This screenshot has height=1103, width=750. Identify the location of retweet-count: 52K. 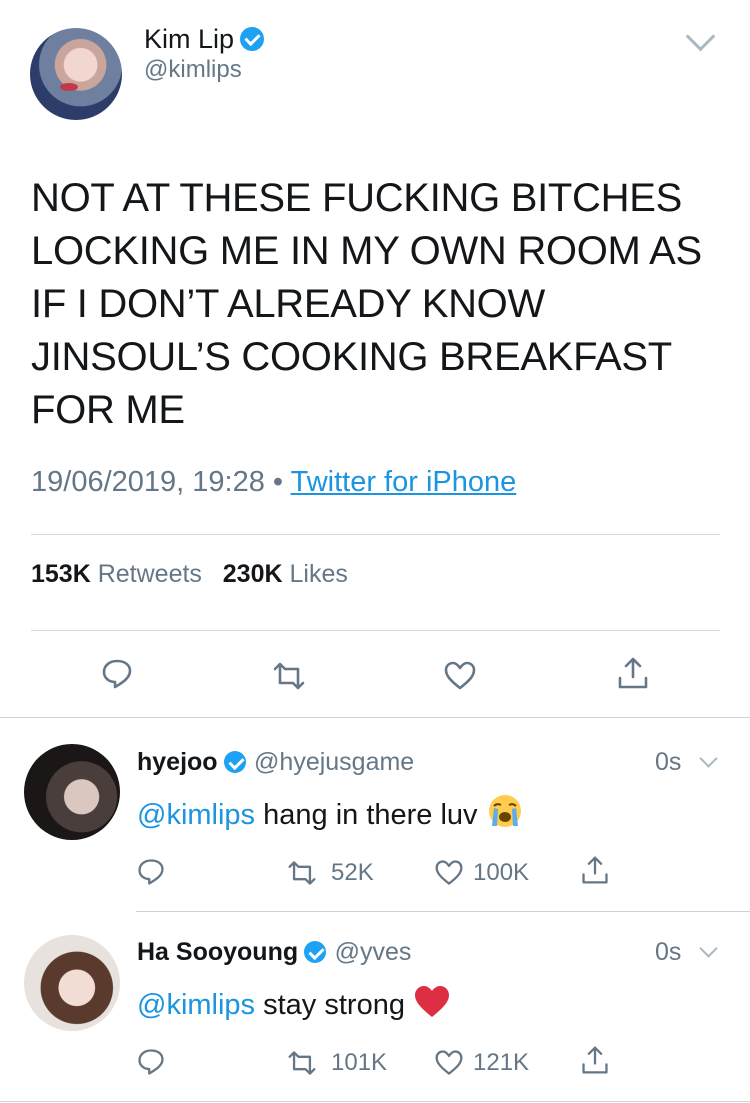
(352, 872).